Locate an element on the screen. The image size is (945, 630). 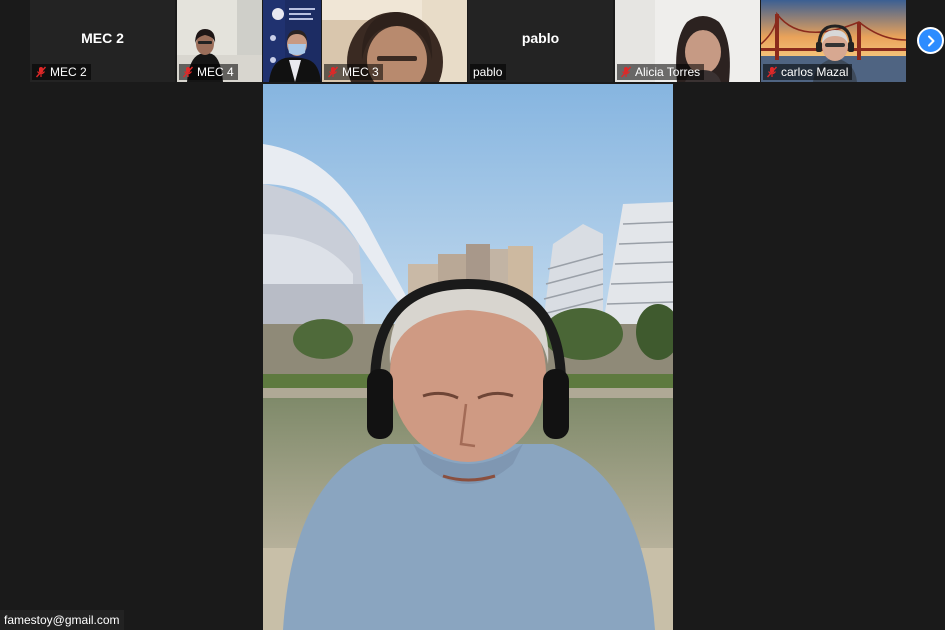
participant-name: MEC 3 is located at coordinates (360, 72).